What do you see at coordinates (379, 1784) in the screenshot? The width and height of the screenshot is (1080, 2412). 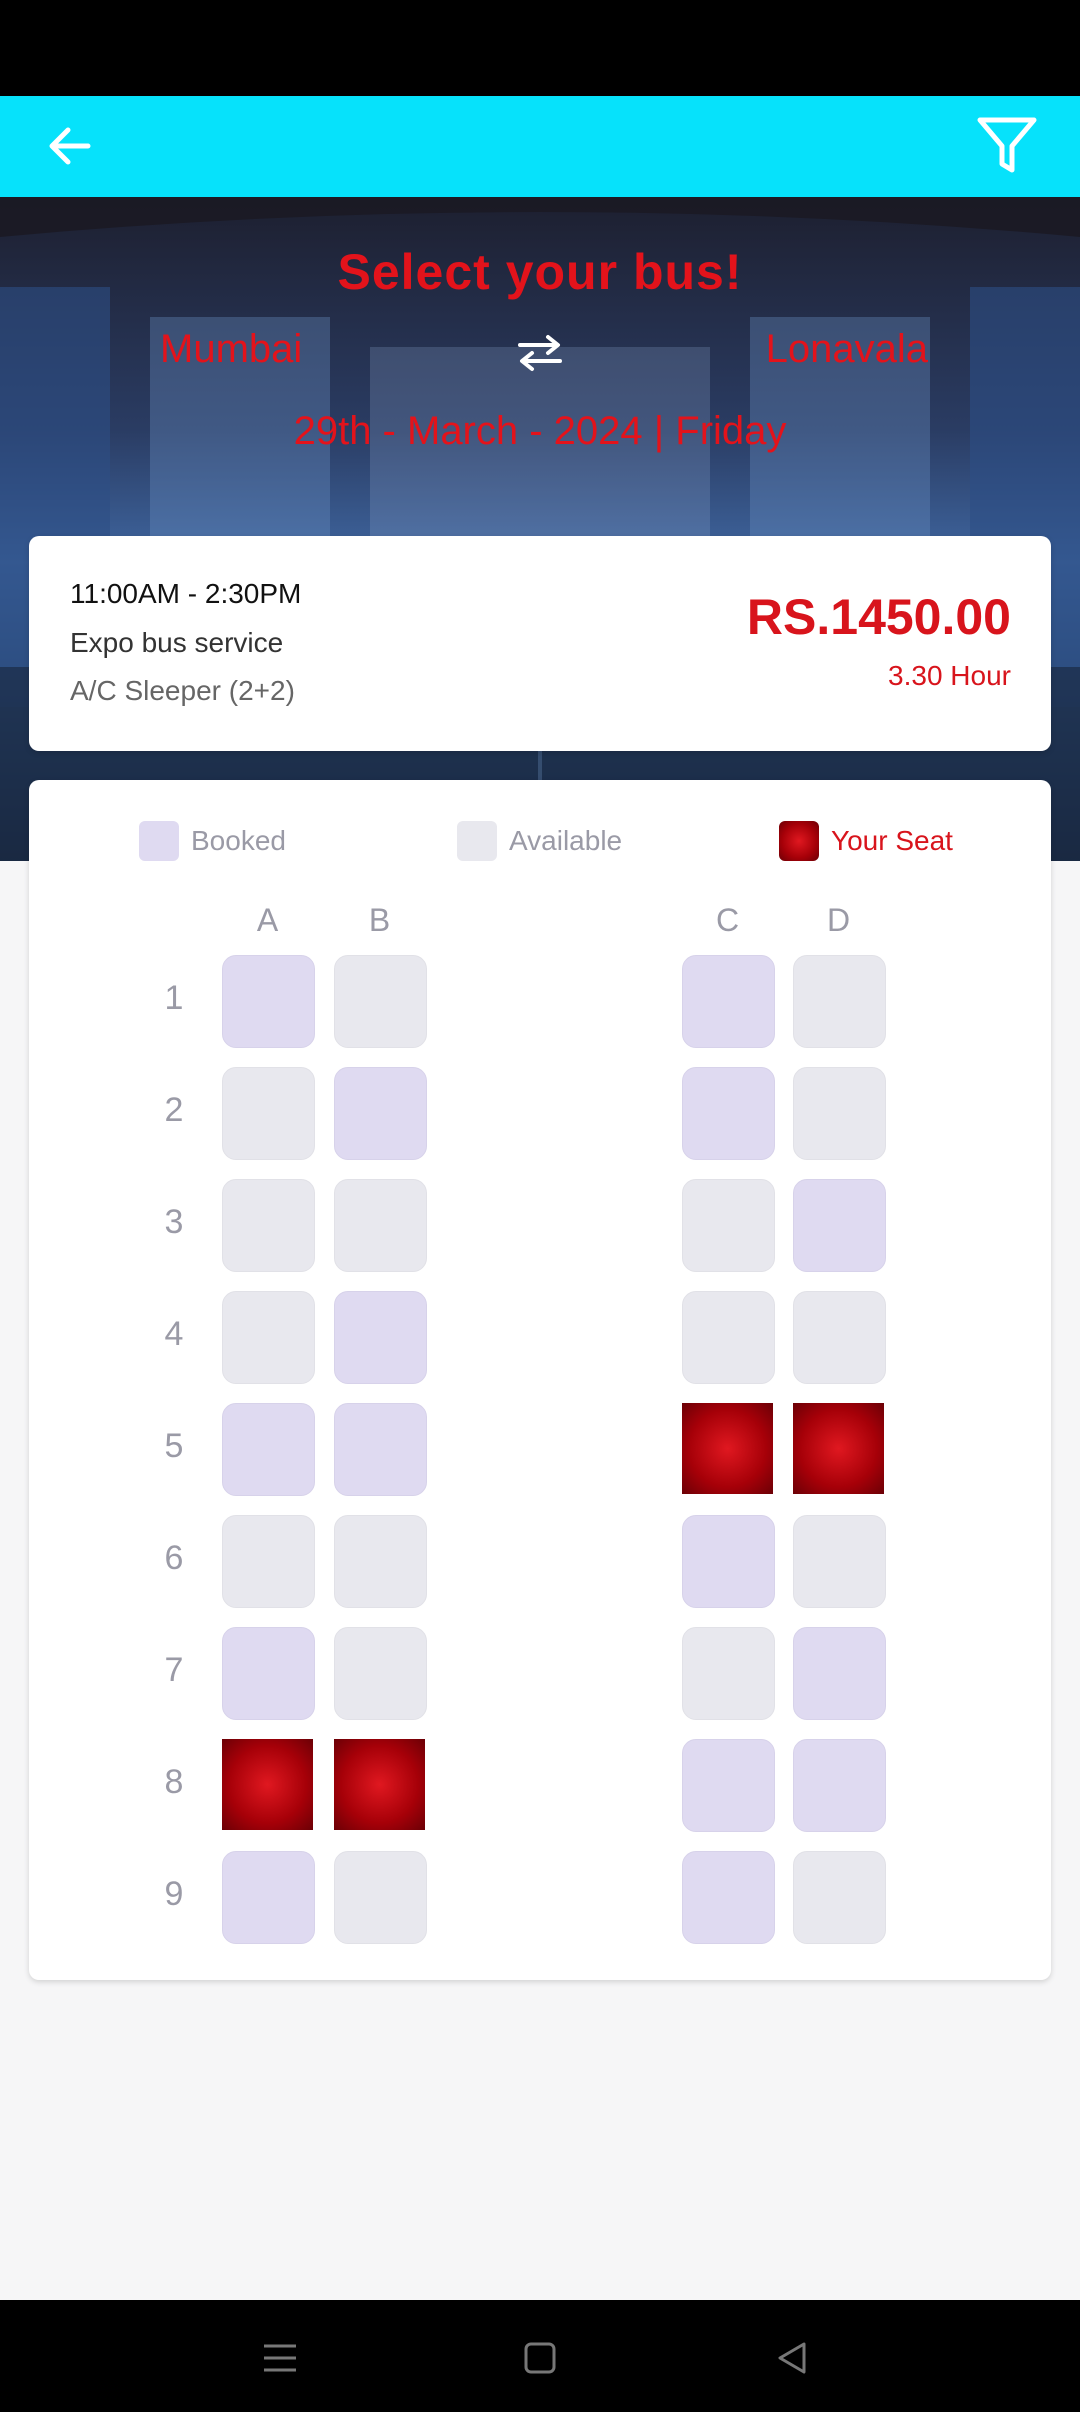 I see `seat-8B` at bounding box center [379, 1784].